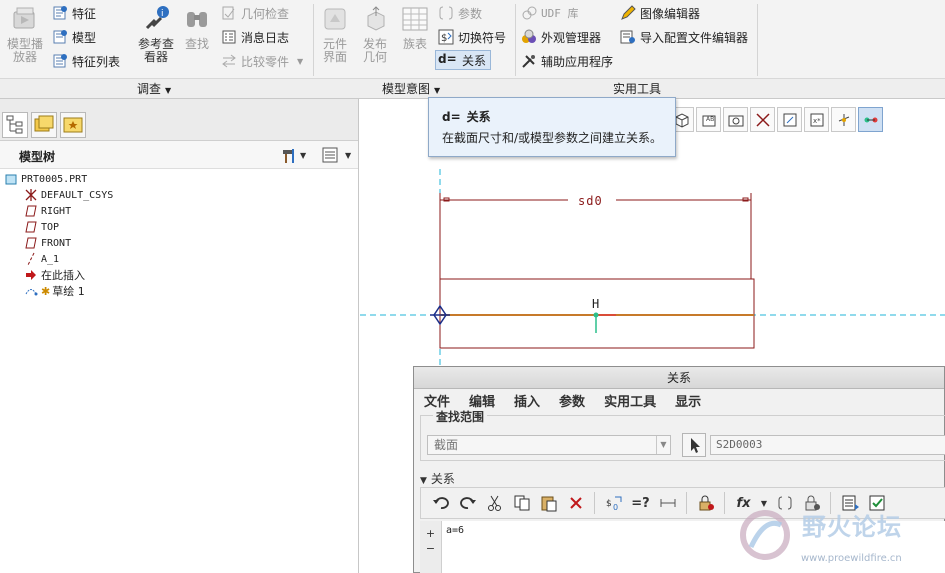 The image size is (945, 573). I want to click on switch-symbols-label: 切换符号, so click(482, 37).